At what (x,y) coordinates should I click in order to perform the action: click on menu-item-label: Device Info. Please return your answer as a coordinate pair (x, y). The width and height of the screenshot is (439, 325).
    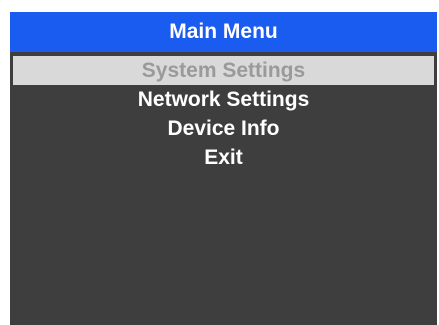
    Looking at the image, I should click on (223, 128).